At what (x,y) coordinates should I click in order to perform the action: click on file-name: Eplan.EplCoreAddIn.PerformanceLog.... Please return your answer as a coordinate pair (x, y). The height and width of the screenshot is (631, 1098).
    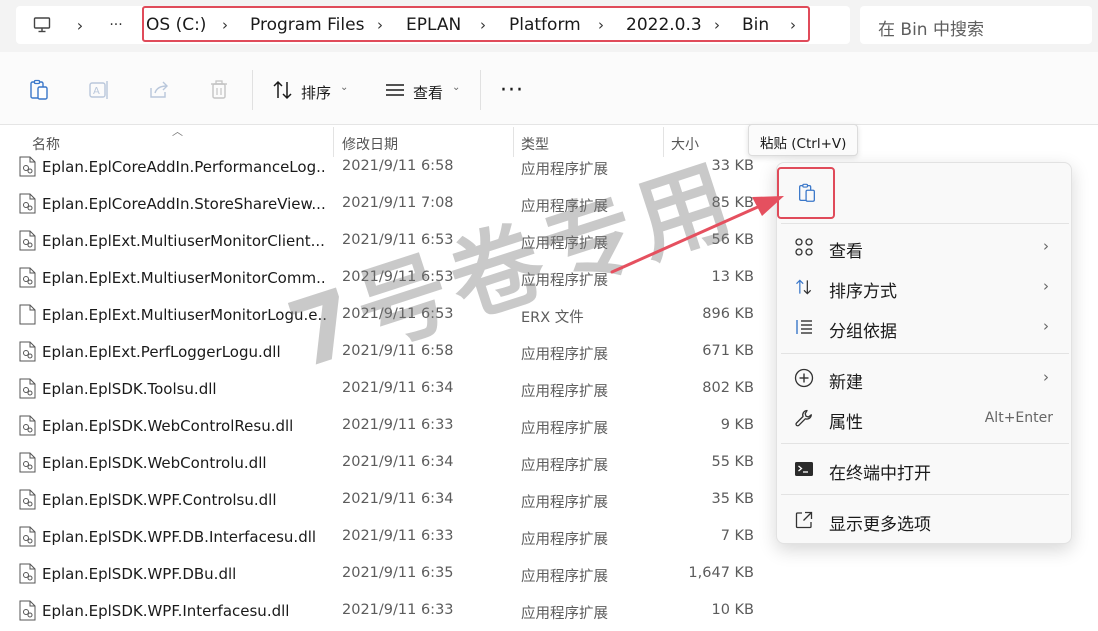
    Looking at the image, I should click on (184, 167).